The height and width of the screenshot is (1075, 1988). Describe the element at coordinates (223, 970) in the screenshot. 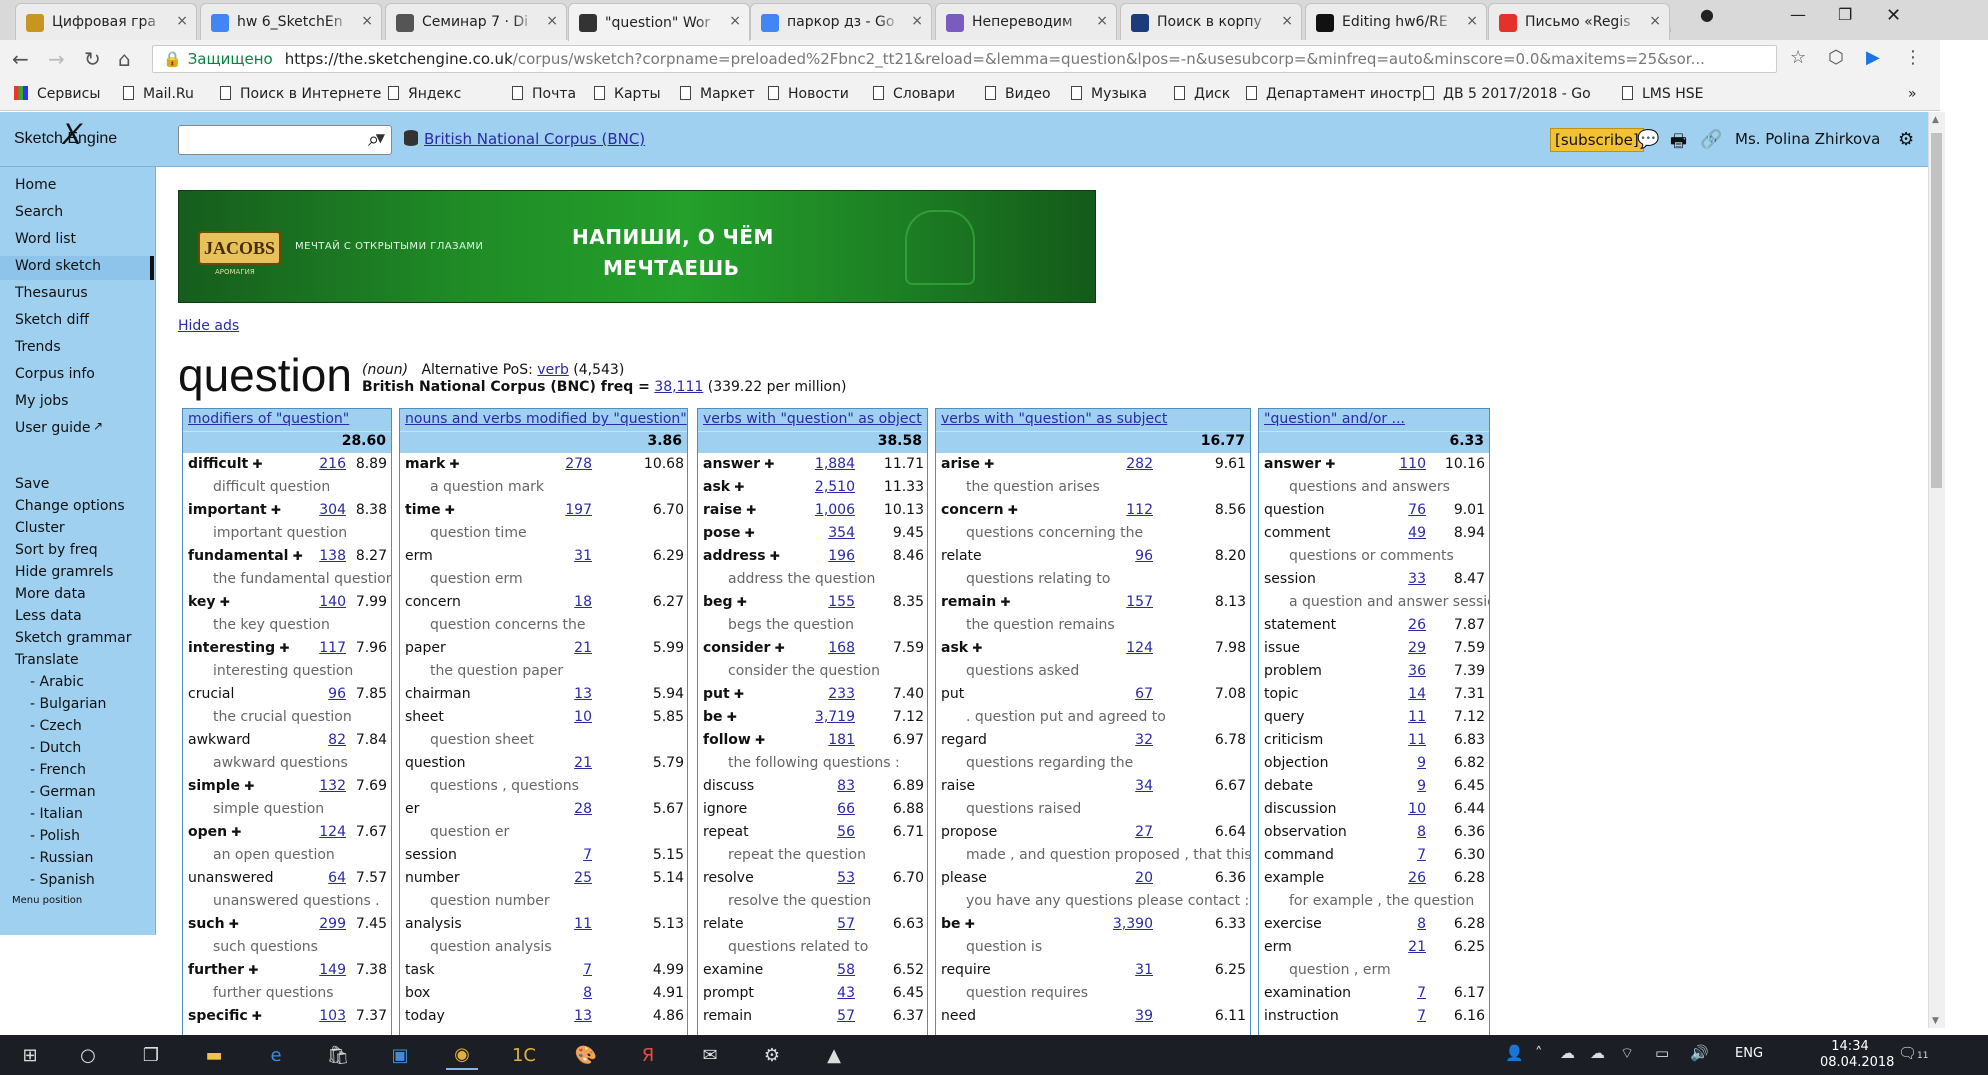

I see `collocate-word: further ✚` at that location.